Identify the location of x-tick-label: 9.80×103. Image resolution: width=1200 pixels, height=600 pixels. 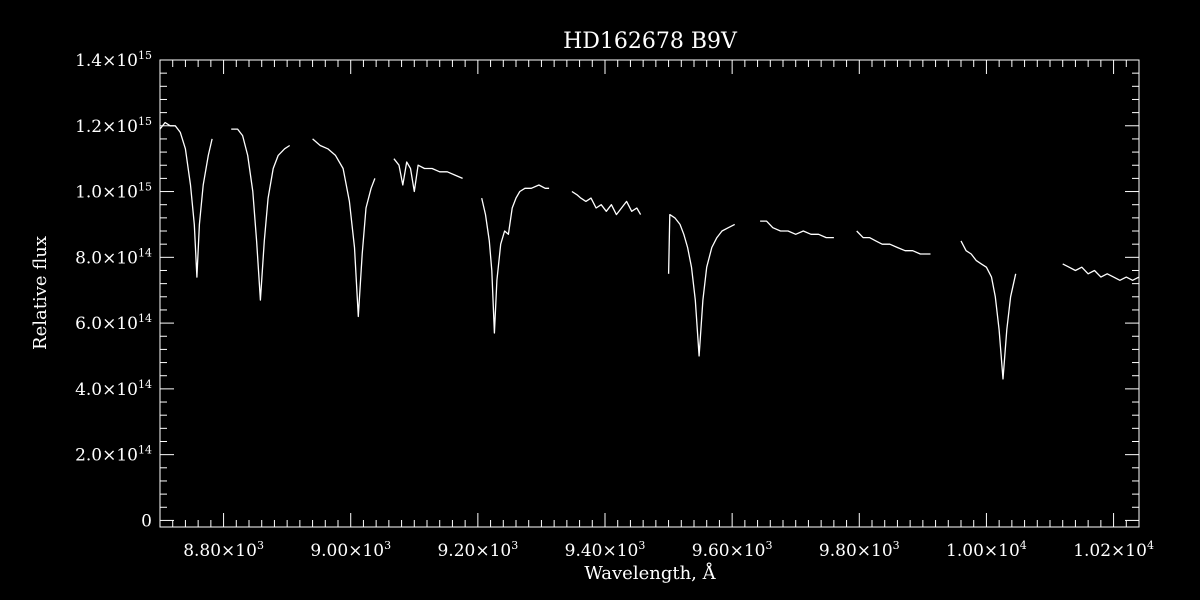
(859, 550).